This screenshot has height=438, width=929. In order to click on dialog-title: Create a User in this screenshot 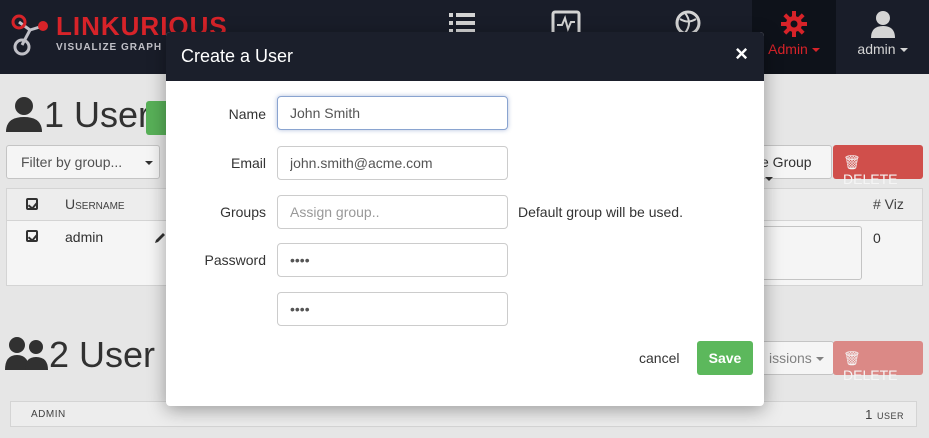, I will do `click(237, 56)`.